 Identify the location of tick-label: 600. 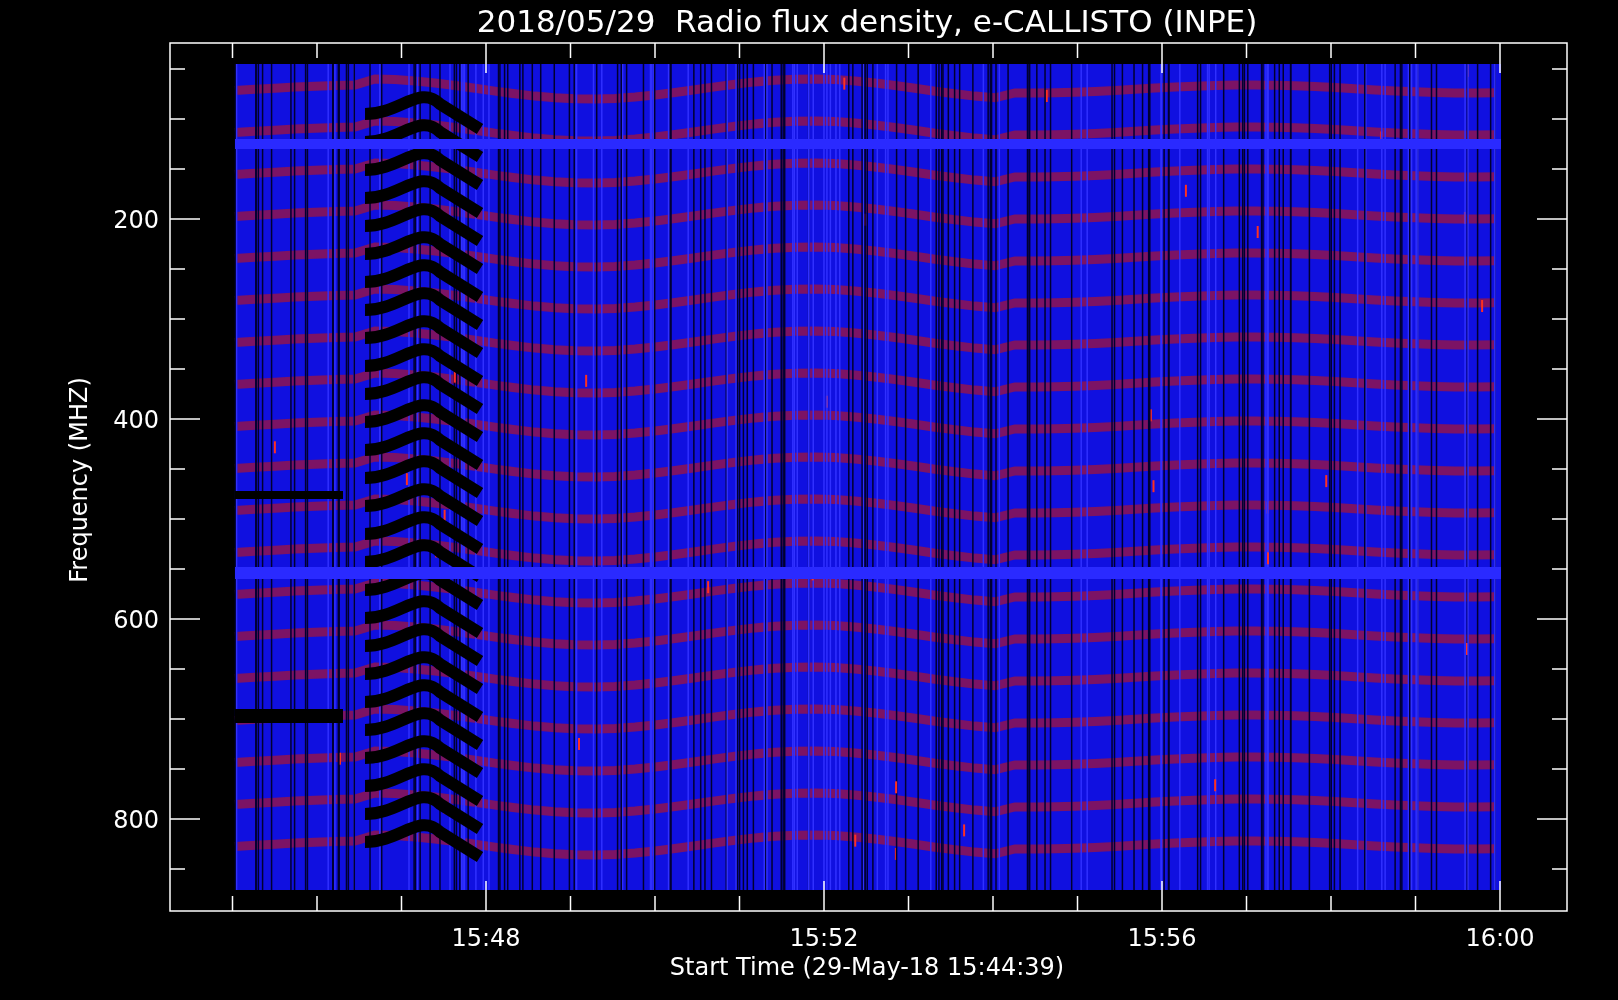
(136, 620).